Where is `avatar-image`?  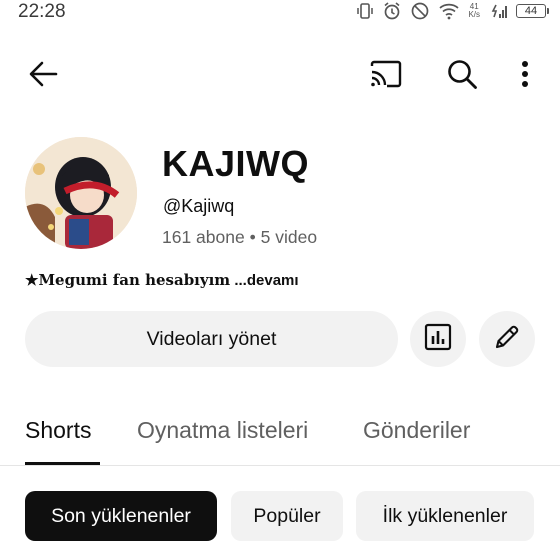
avatar-image is located at coordinates (81, 193).